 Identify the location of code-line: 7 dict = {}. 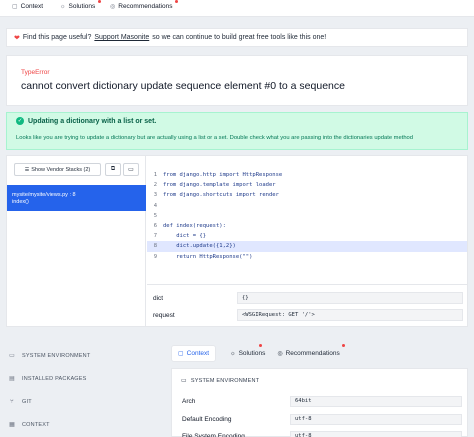
(307, 236).